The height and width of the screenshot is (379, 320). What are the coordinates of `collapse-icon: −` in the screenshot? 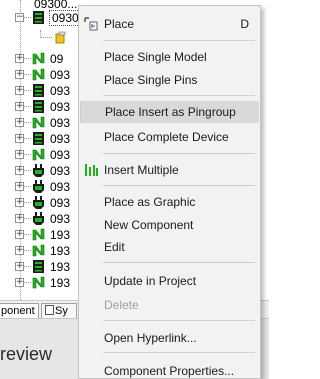 It's located at (19, 17).